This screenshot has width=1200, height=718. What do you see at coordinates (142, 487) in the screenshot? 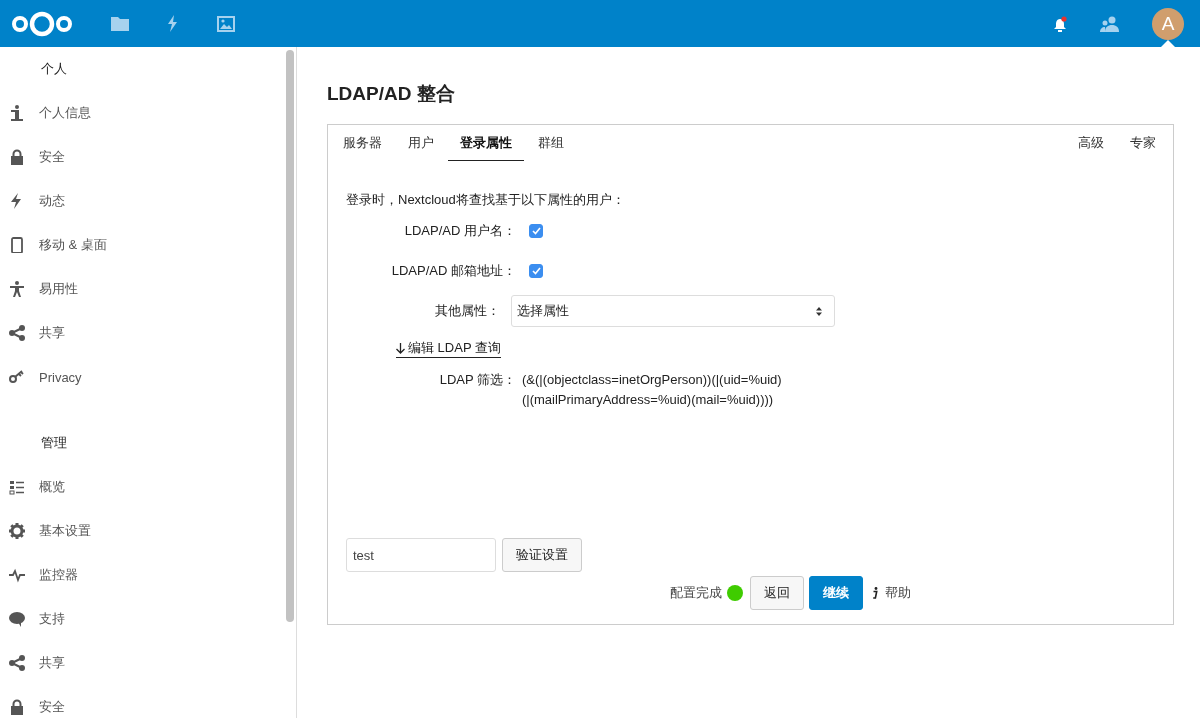
I see `sidebar-item: 概览` at bounding box center [142, 487].